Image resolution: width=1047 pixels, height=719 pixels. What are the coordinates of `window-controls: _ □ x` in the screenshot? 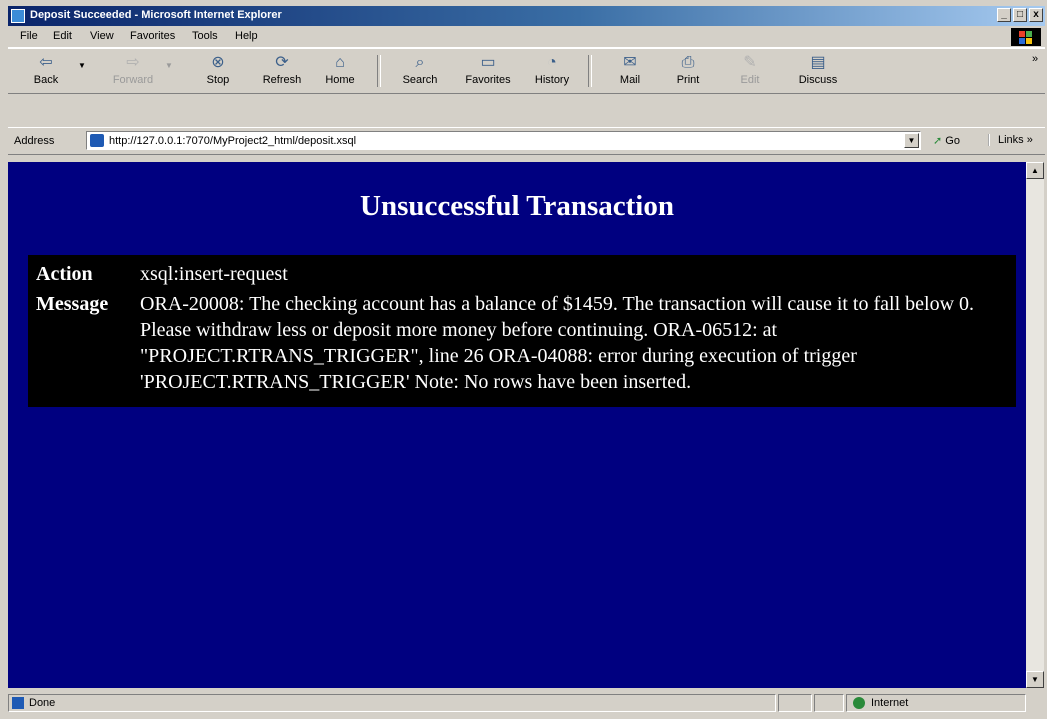 It's located at (1020, 15).